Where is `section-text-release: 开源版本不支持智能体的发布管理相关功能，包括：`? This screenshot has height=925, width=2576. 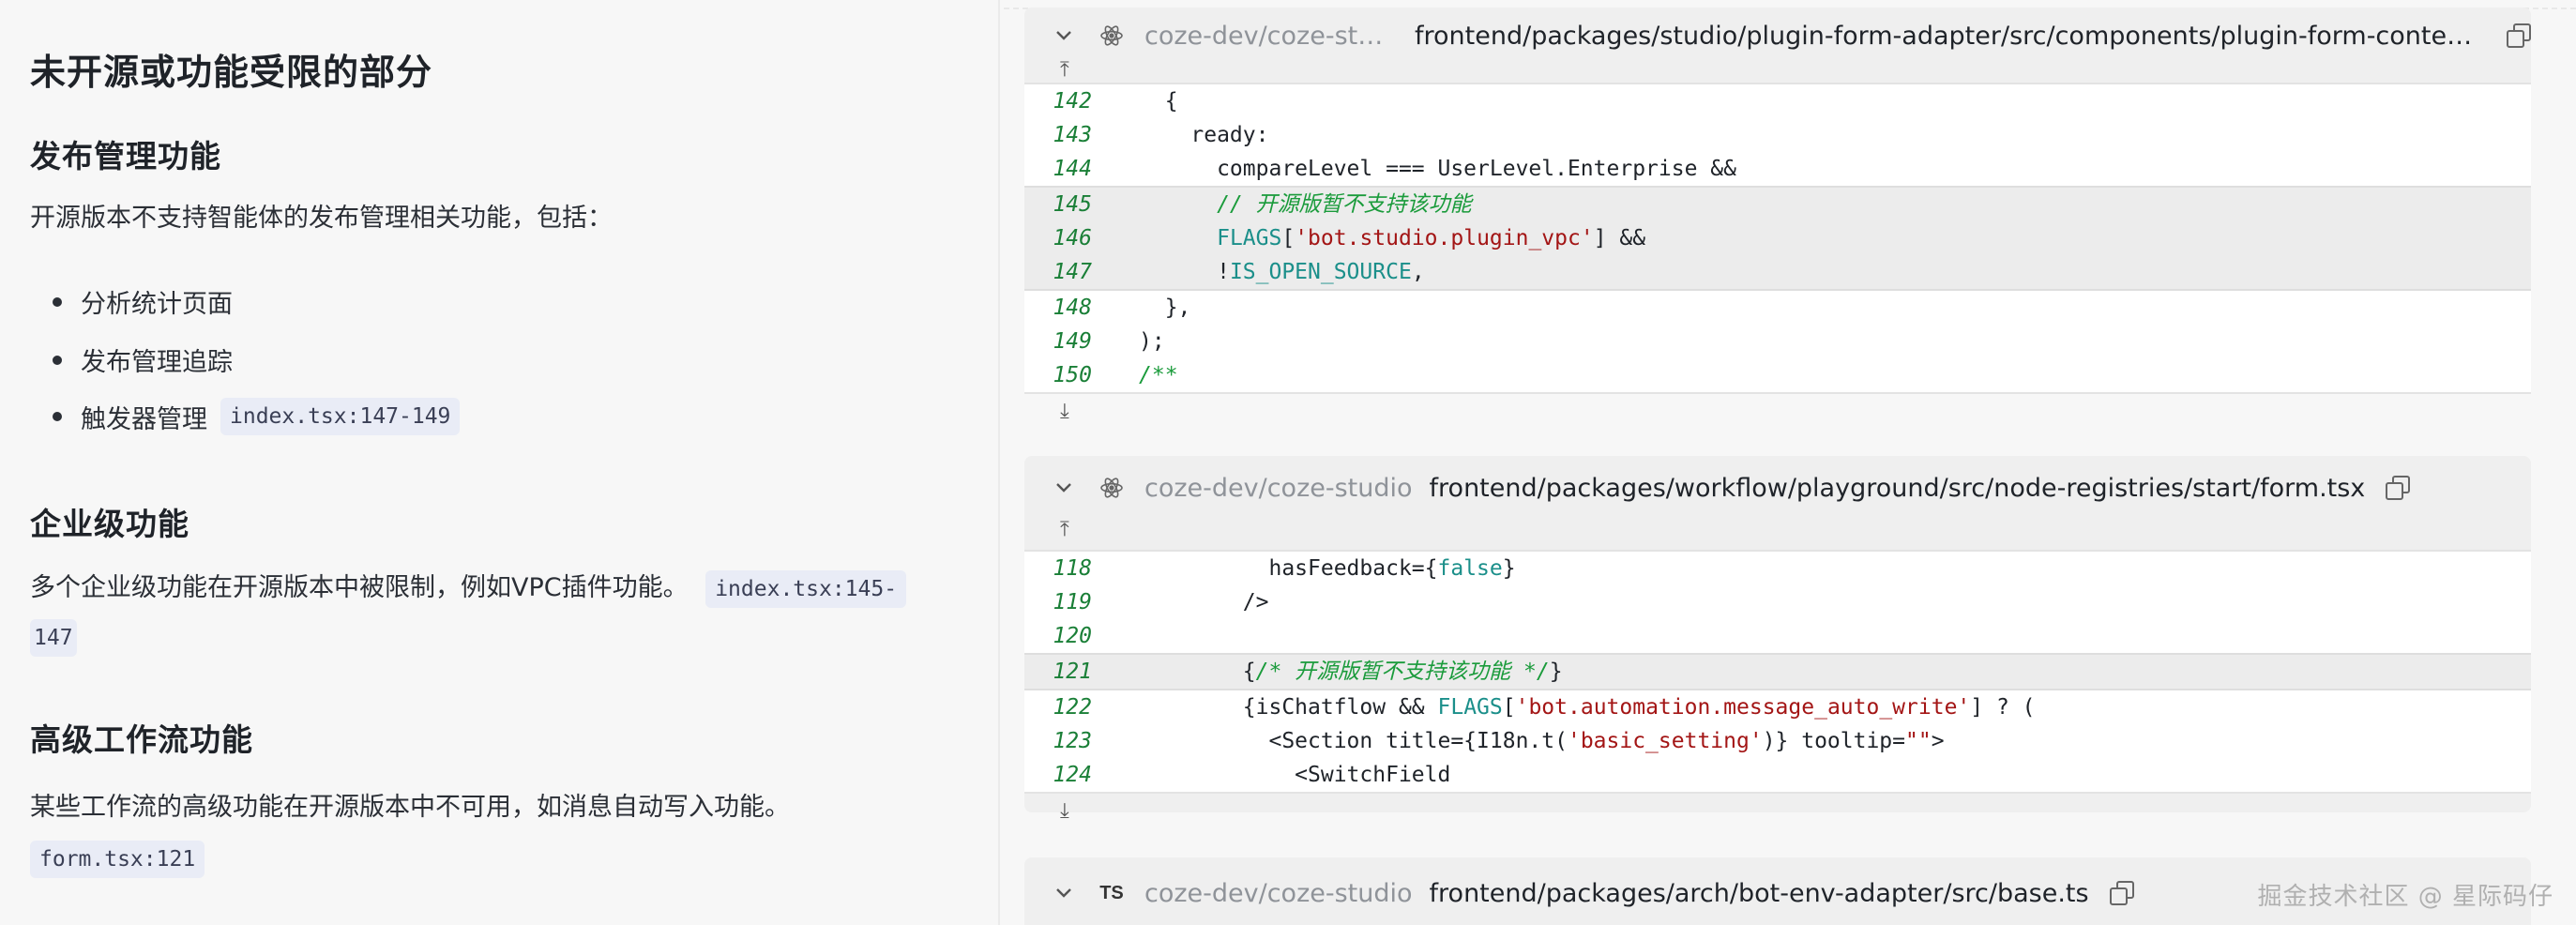 section-text-release: 开源版本不支持智能体的发布管理相关功能，包括： is located at coordinates (321, 218).